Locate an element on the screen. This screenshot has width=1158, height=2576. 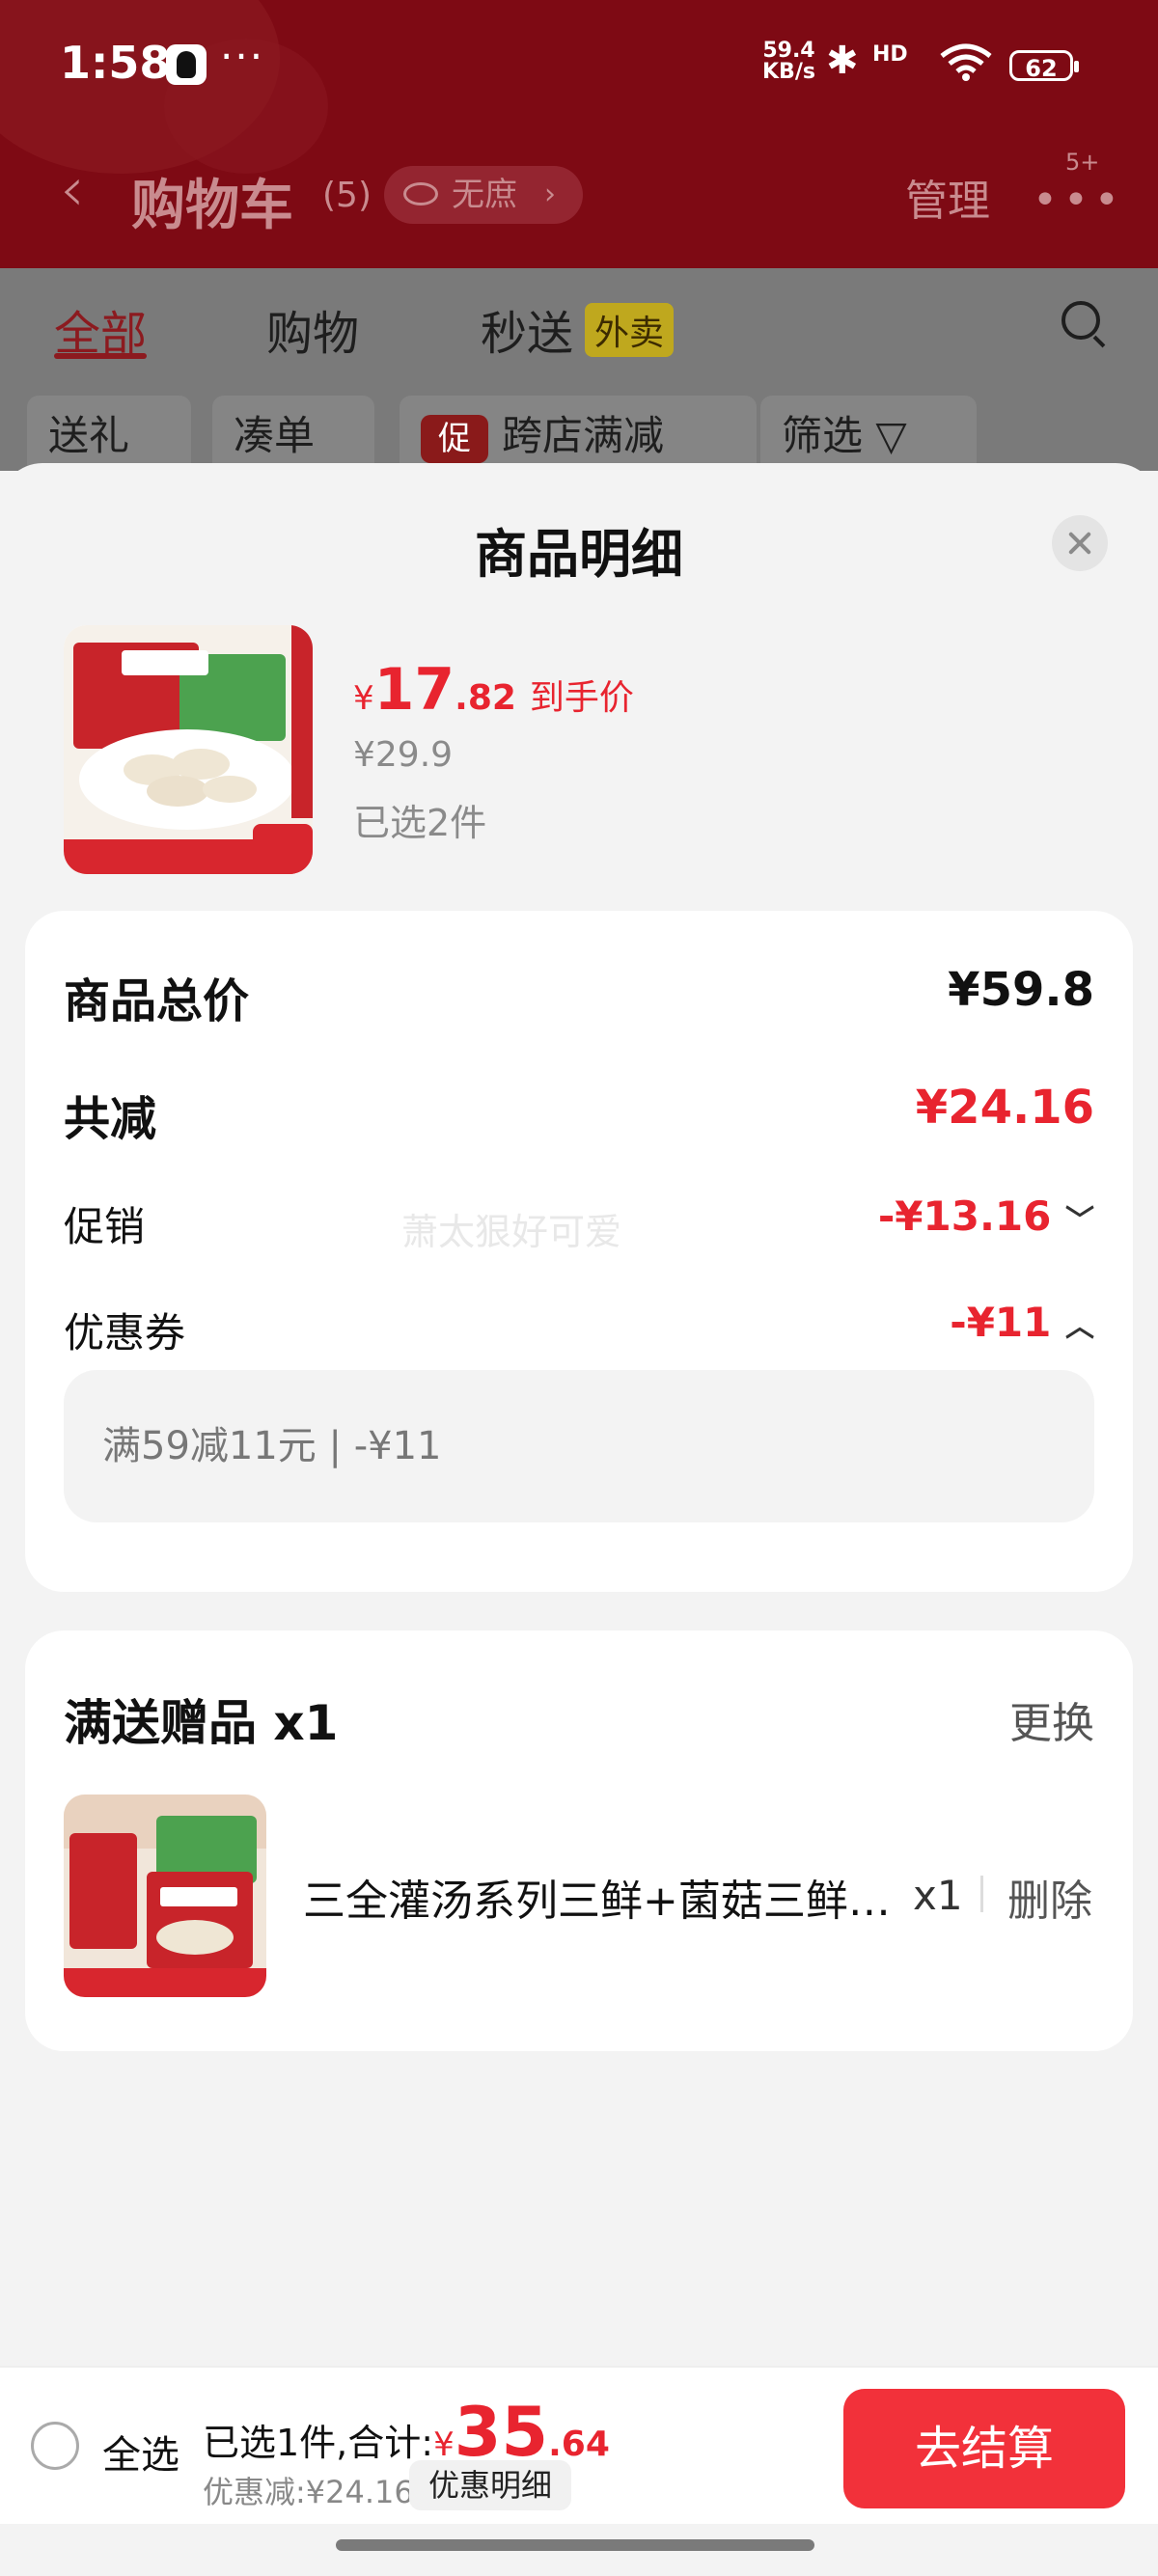
coupon-row-toggle: -¥11 ︿ is located at coordinates (1022, 1322).